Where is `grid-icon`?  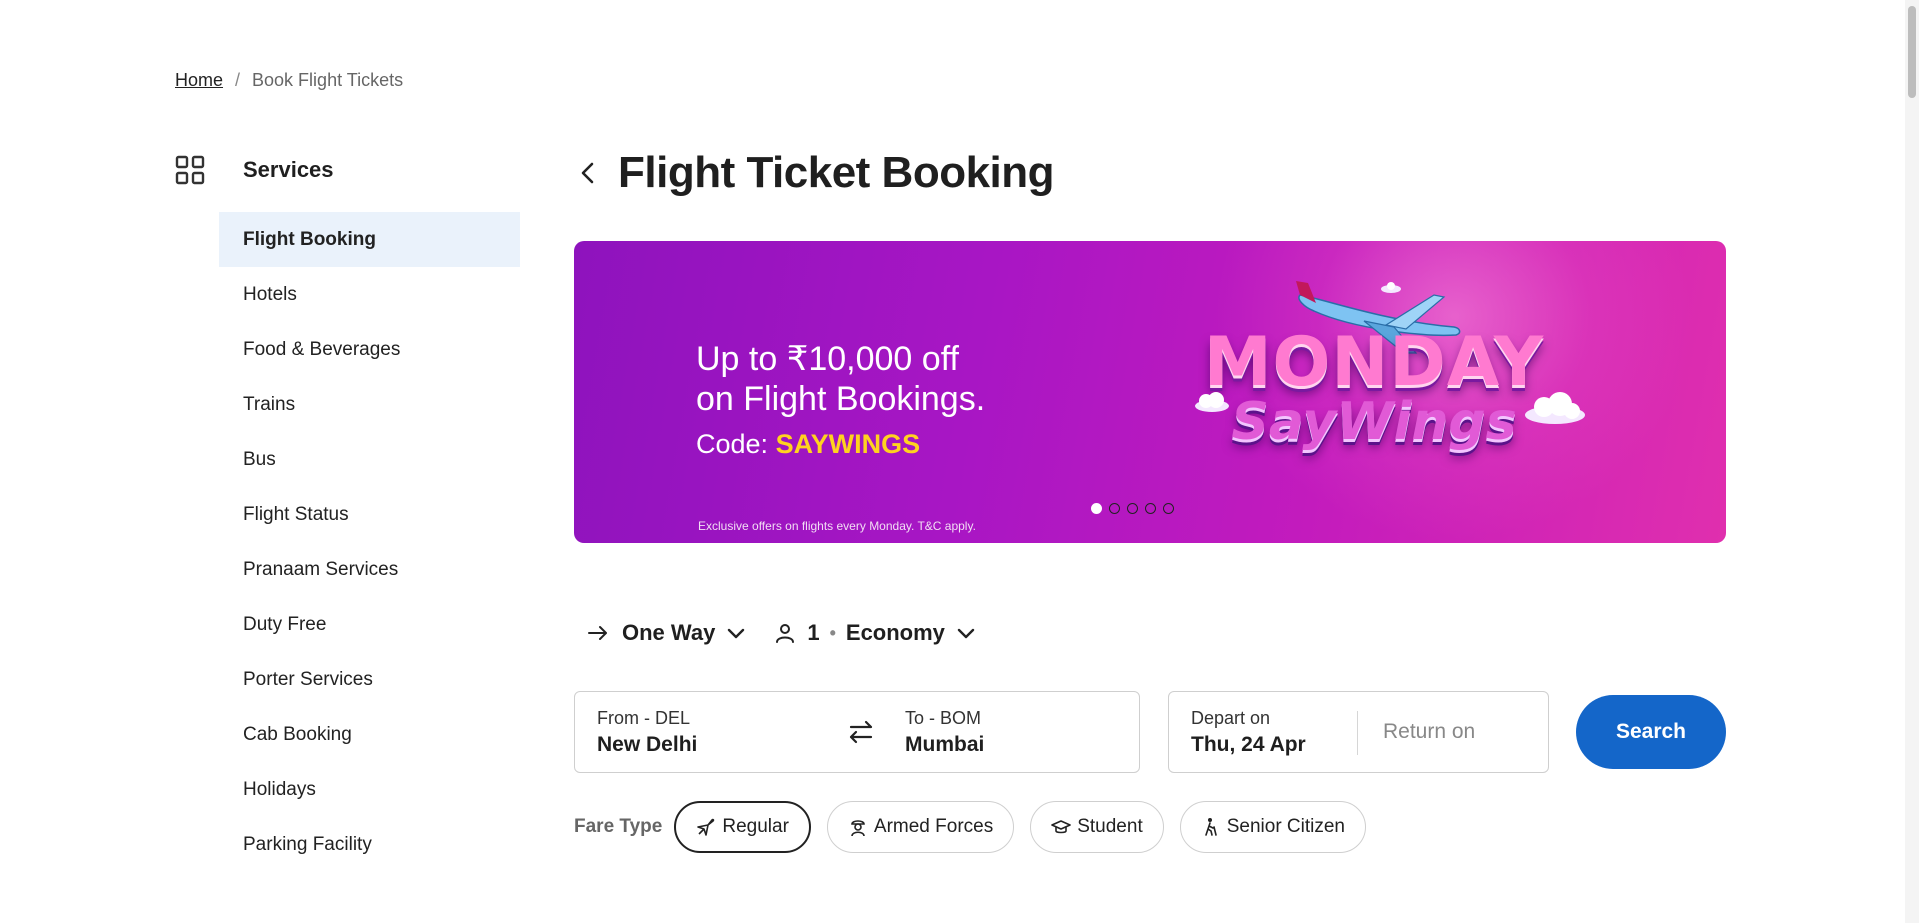
grid-icon is located at coordinates (190, 170).